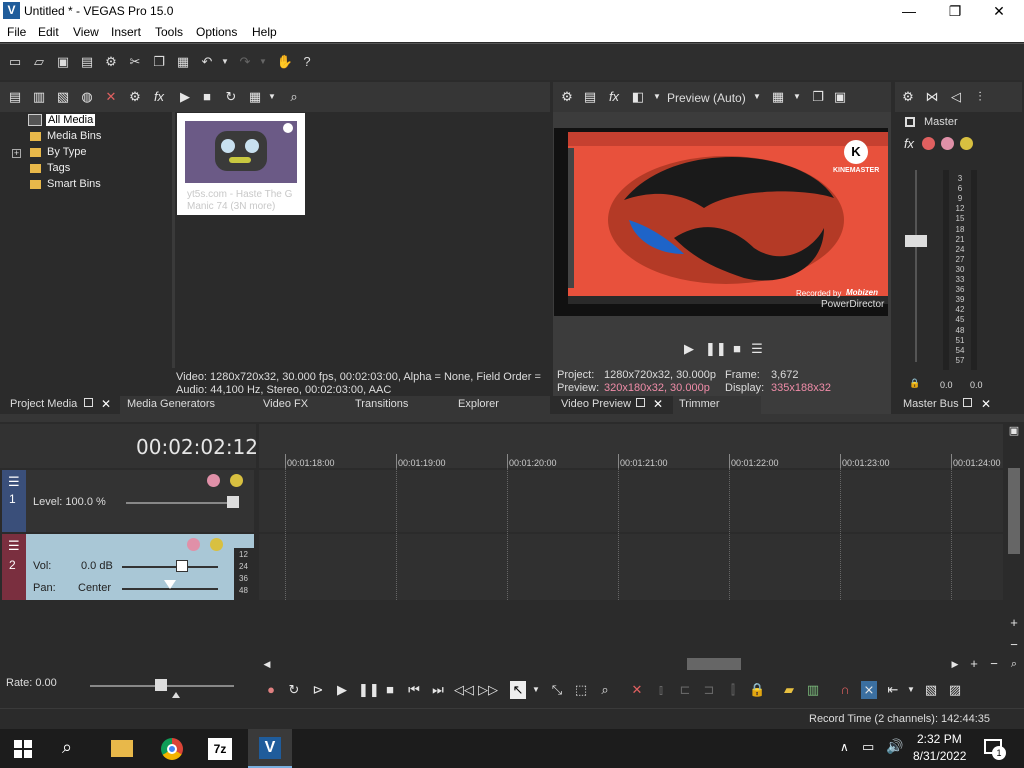 This screenshot has width=1024, height=768. I want to click on paste-icon: ▦, so click(183, 62).